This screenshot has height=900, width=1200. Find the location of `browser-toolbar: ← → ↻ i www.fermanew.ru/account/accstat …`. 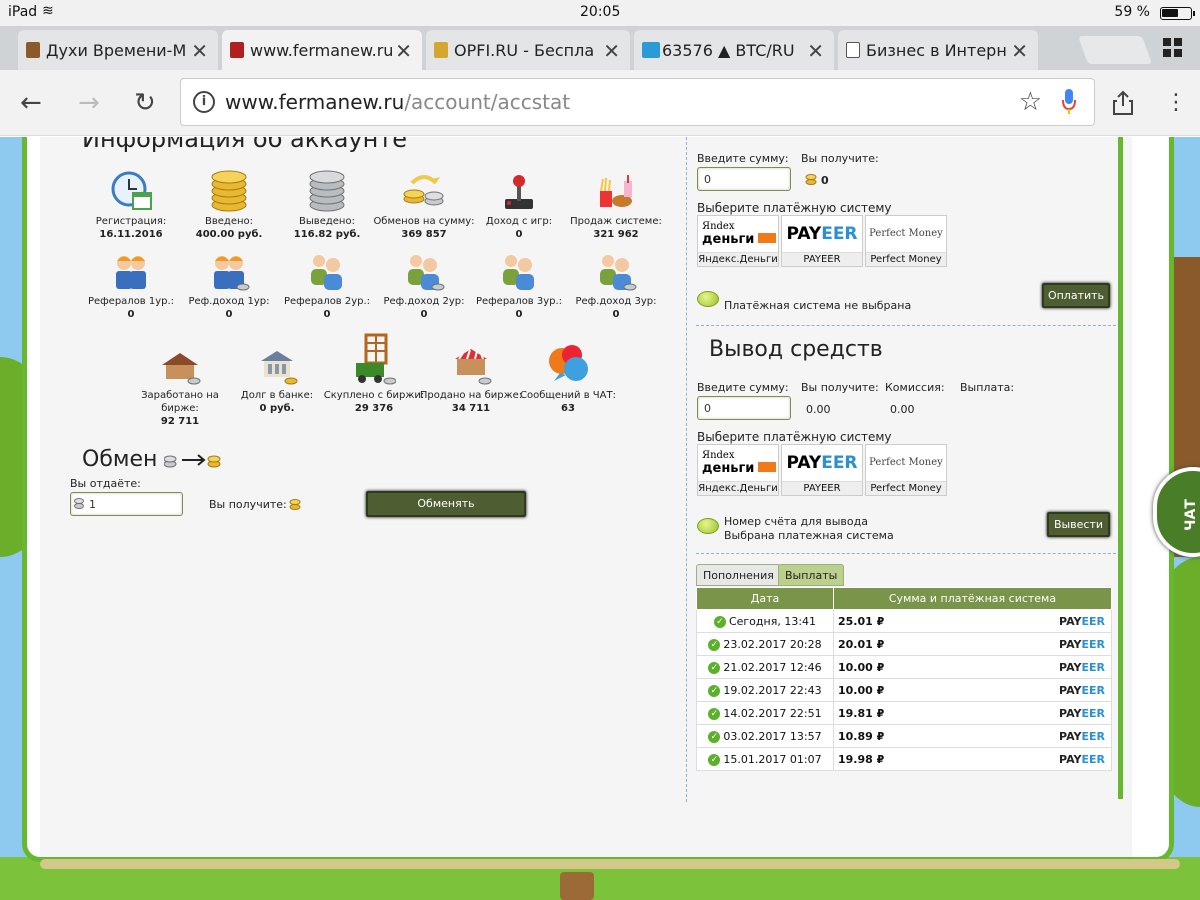

browser-toolbar: ← → ↻ i www.fermanew.ru/account/accstat … is located at coordinates (600, 103).